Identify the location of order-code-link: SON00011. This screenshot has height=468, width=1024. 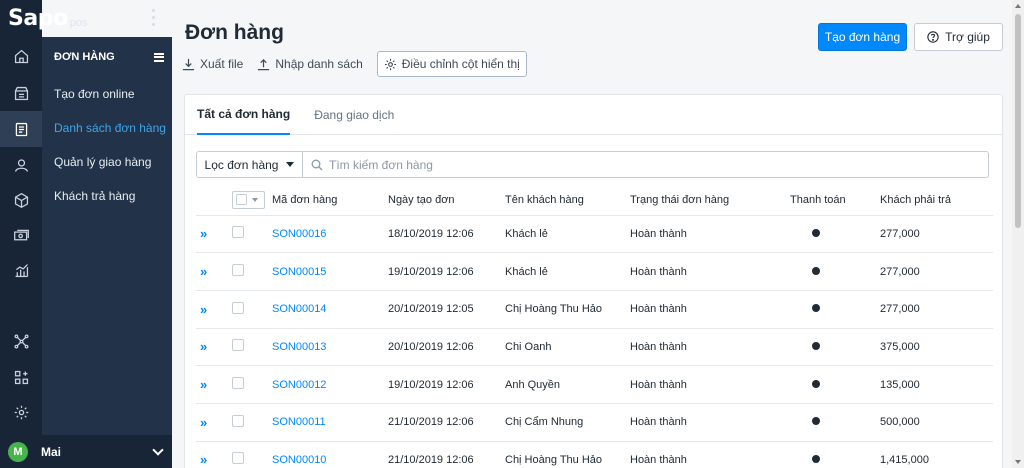
(299, 422).